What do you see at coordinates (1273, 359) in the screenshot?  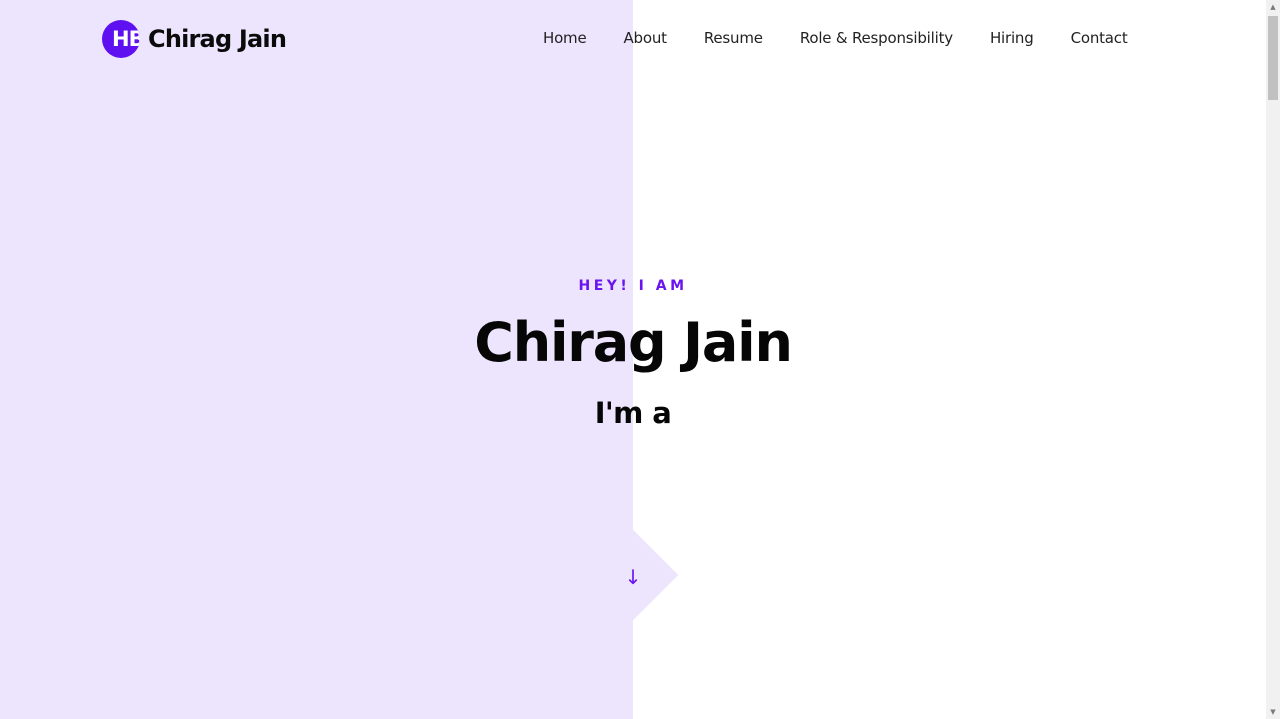 I see `vertical-scrollbar: ▲ ▼` at bounding box center [1273, 359].